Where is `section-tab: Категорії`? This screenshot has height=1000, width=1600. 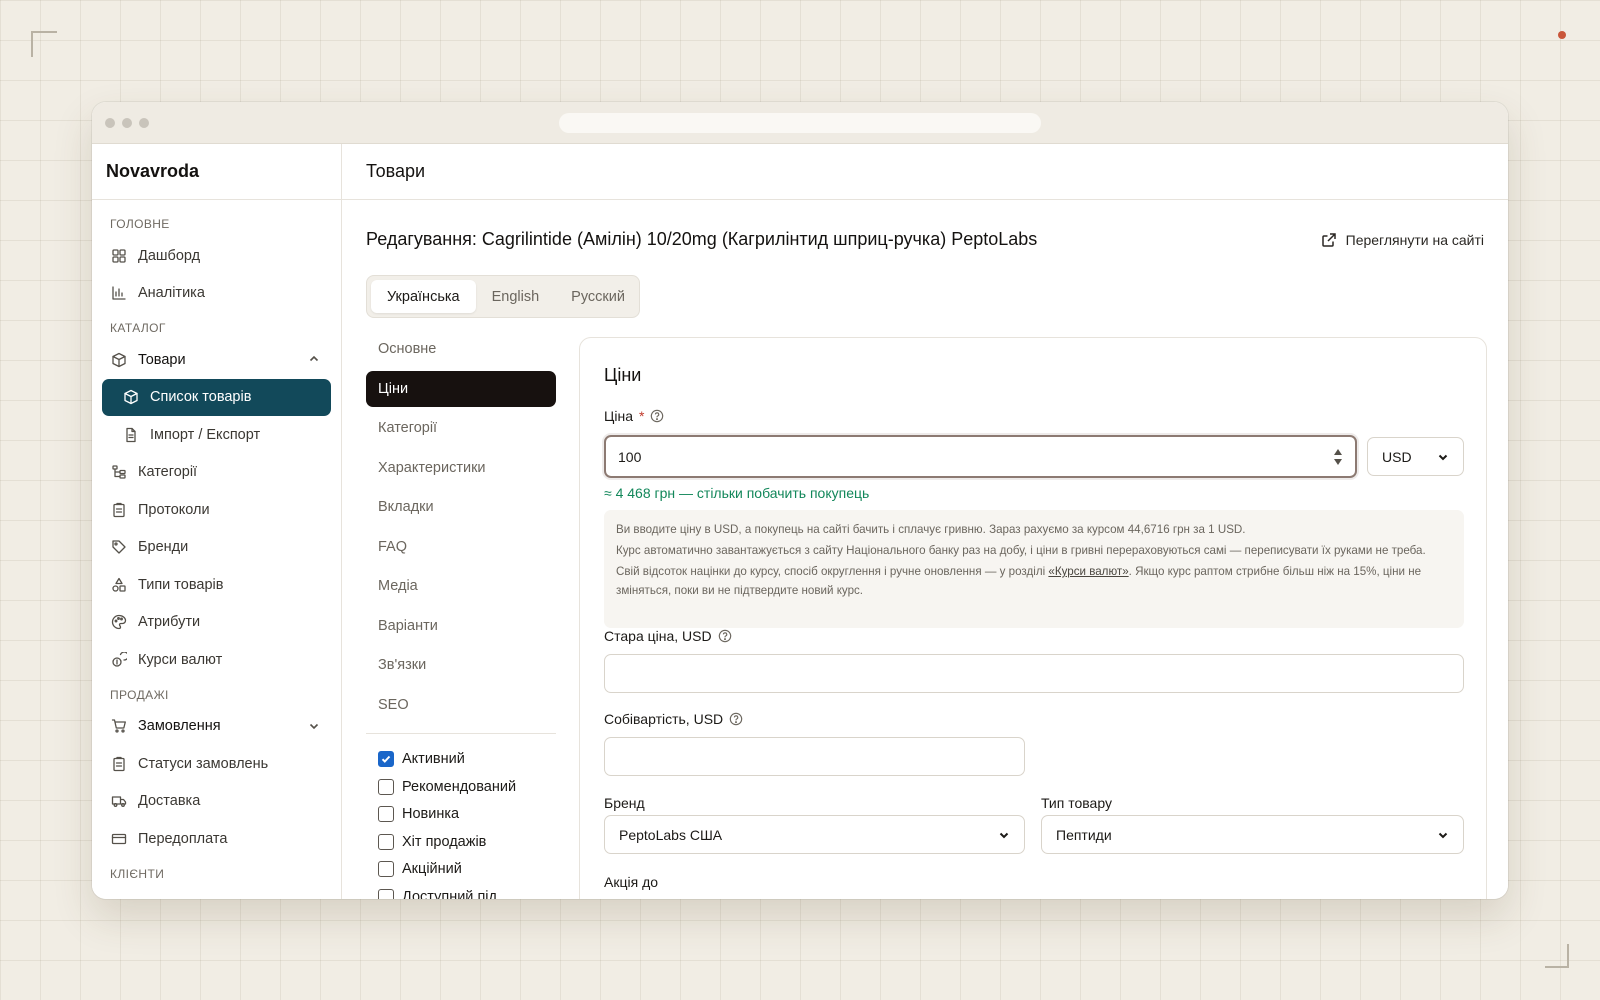
section-tab: Категорії is located at coordinates (461, 428).